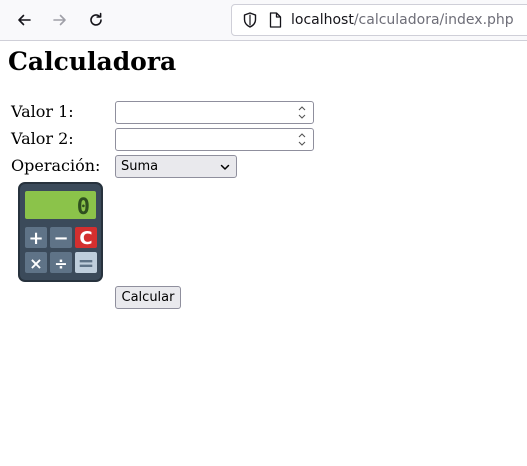 This screenshot has width=527, height=466. I want to click on arrow-right-icon, so click(59, 20).